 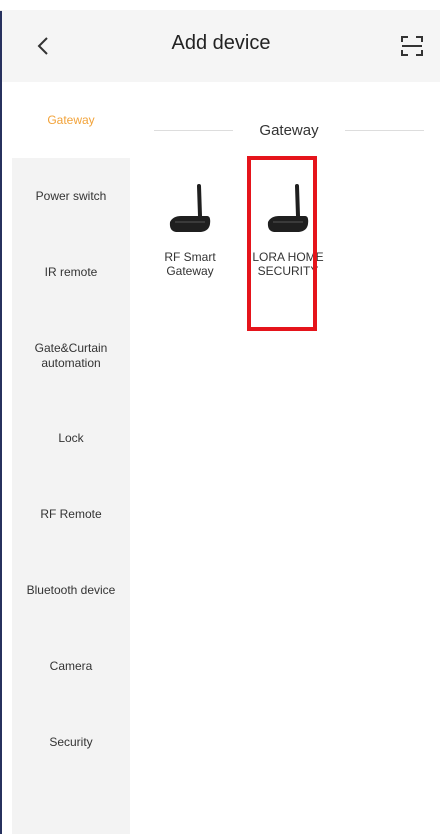 What do you see at coordinates (190, 264) in the screenshot?
I see `device-label: RF Smart Gateway` at bounding box center [190, 264].